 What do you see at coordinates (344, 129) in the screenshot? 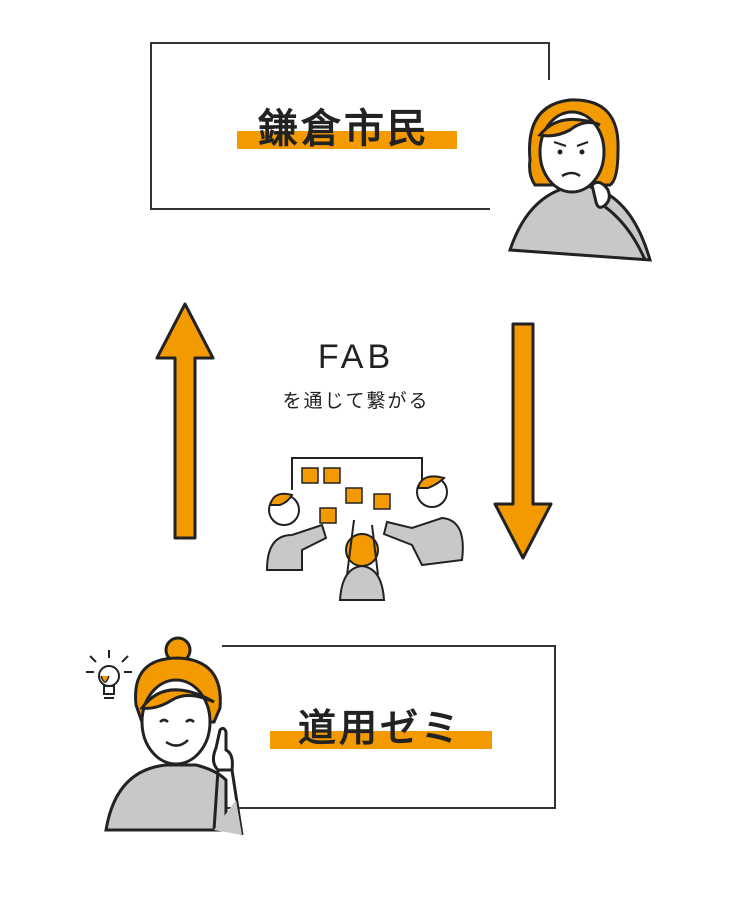
I see `top-box-label: 鎌倉市民` at bounding box center [344, 129].